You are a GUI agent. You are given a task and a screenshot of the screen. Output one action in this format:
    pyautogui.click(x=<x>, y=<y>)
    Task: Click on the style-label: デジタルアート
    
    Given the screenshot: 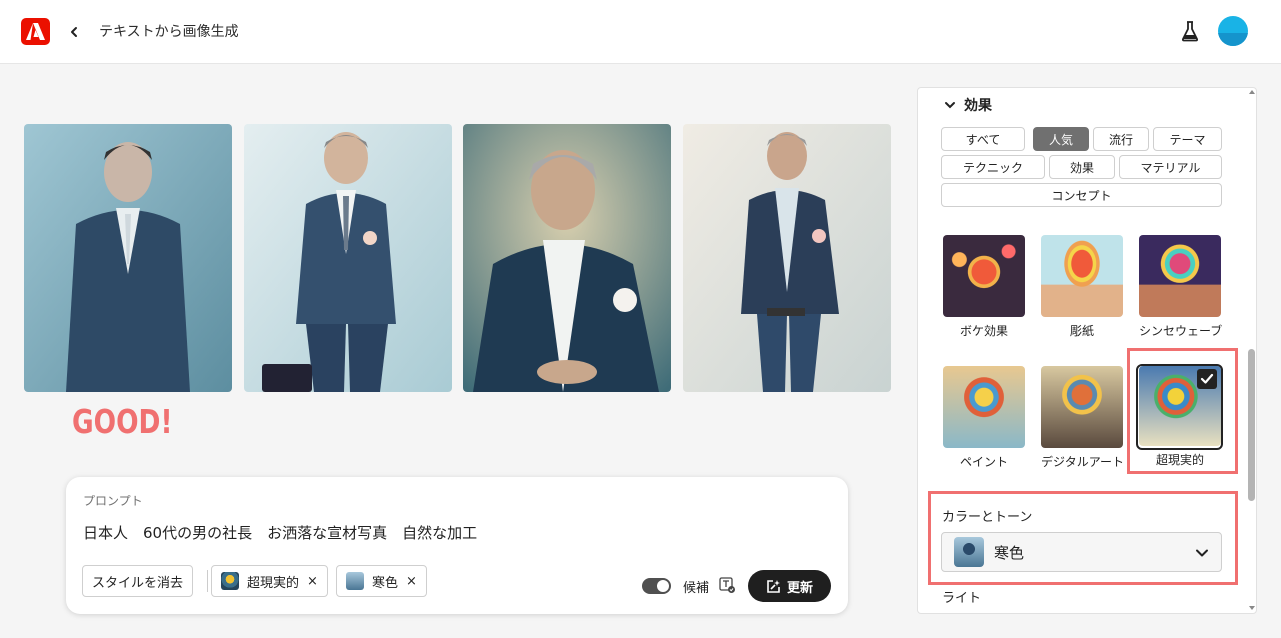 What is the action you would take?
    pyautogui.click(x=1083, y=462)
    